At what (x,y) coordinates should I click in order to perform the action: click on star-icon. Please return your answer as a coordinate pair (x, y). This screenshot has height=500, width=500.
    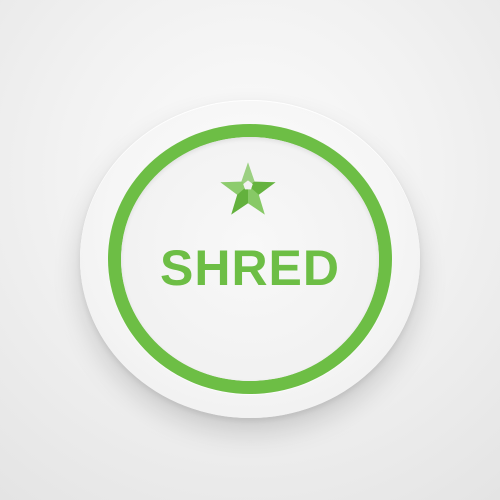
    Looking at the image, I should click on (248, 188).